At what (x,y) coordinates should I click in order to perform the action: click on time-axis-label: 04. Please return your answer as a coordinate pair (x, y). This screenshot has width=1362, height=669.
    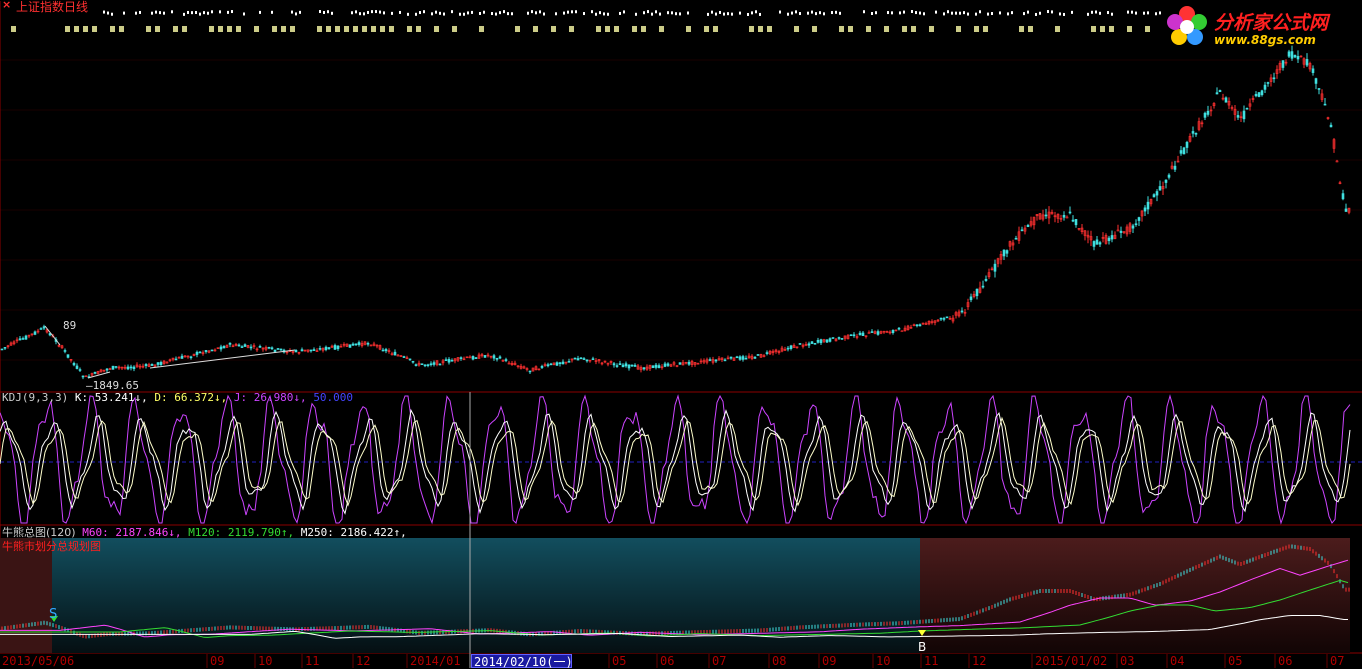
    Looking at the image, I should click on (1177, 661).